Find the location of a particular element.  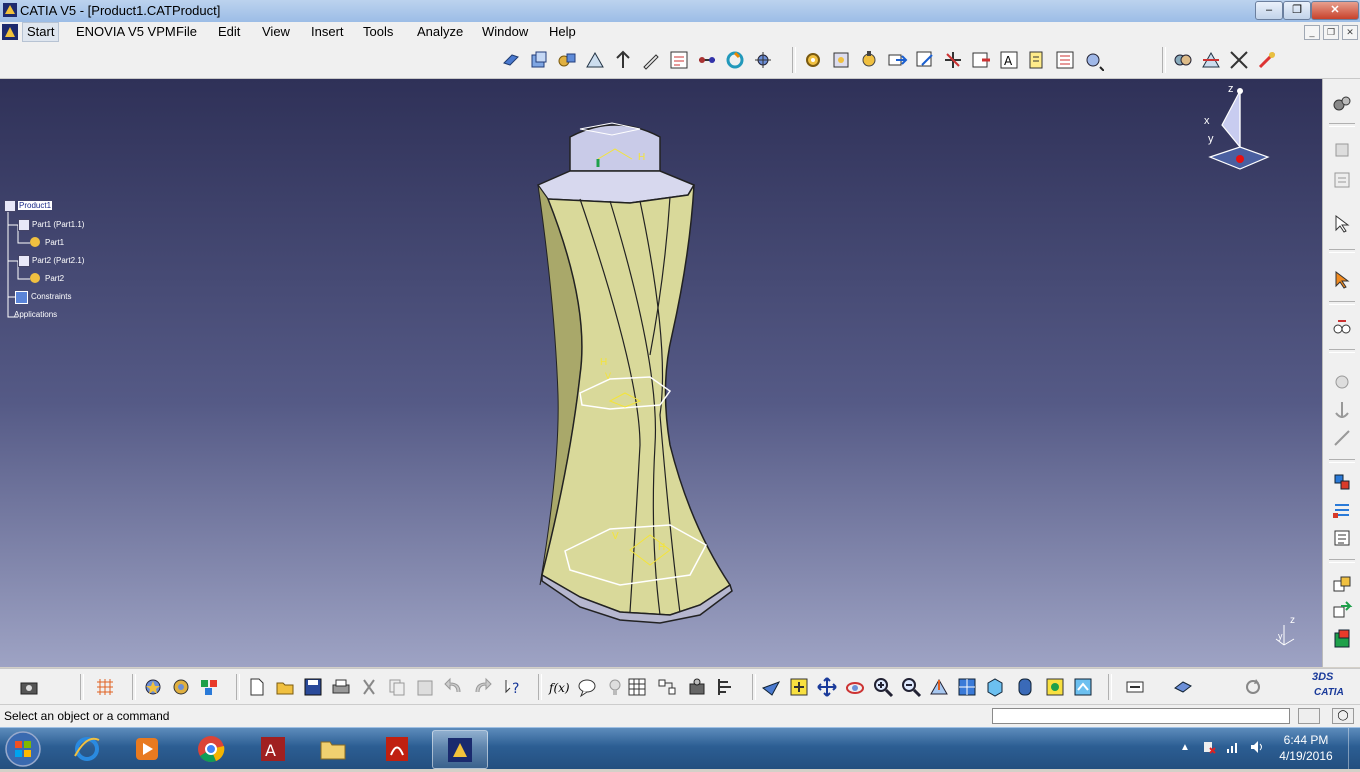

taskbar-media-player is located at coordinates (147, 748).